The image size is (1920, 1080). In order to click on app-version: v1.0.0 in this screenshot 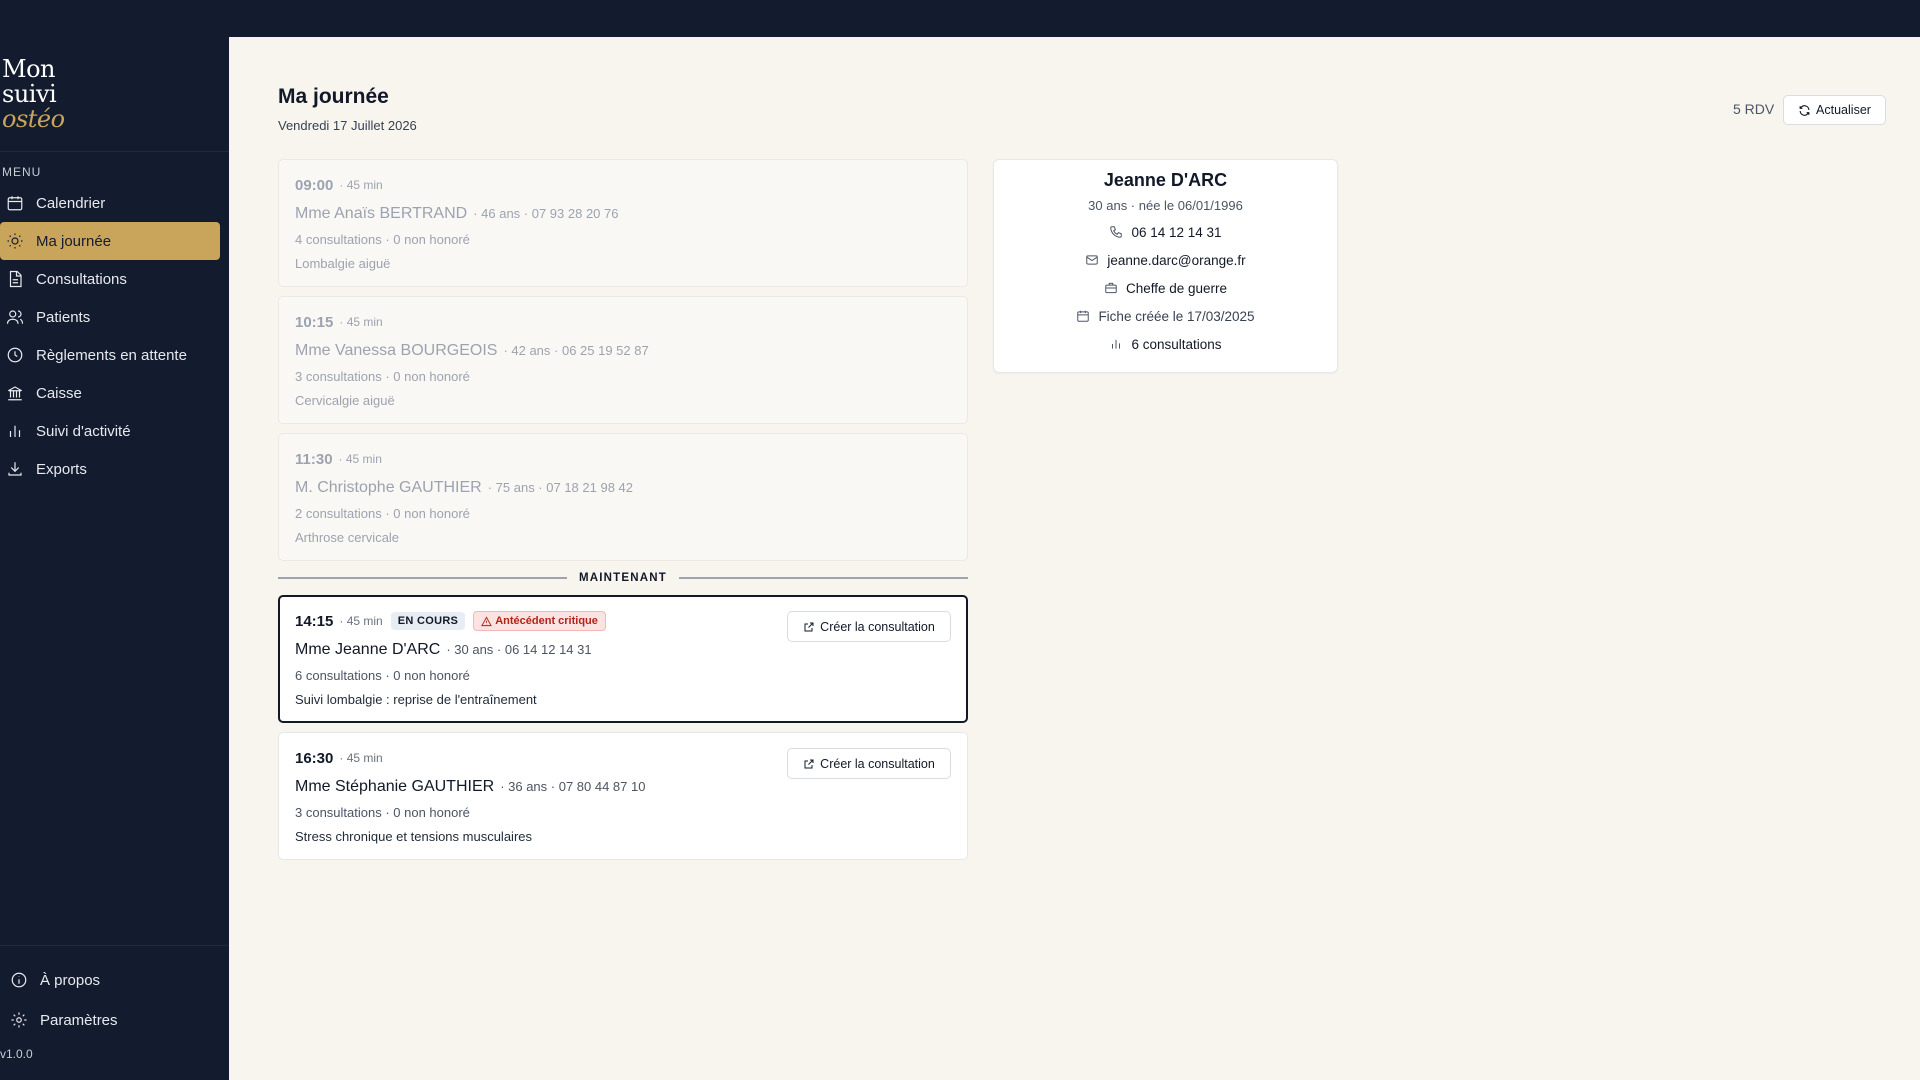, I will do `click(16, 1054)`.